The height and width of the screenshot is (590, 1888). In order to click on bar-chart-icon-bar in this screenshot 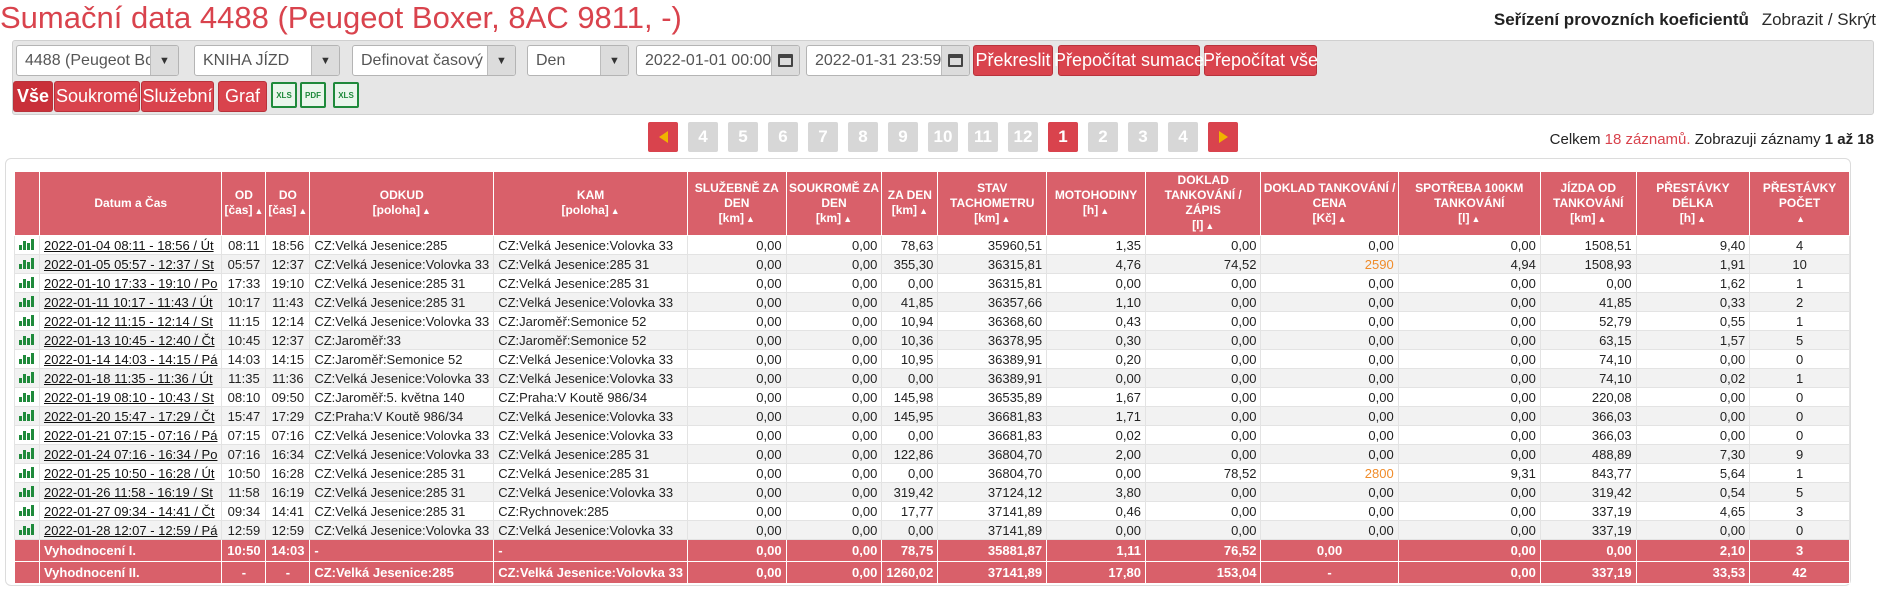, I will do `click(32, 529)`.